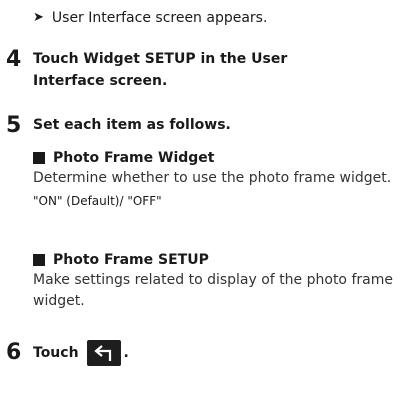 The image size is (416, 406). I want to click on step-text-before: Touch, so click(58, 59).